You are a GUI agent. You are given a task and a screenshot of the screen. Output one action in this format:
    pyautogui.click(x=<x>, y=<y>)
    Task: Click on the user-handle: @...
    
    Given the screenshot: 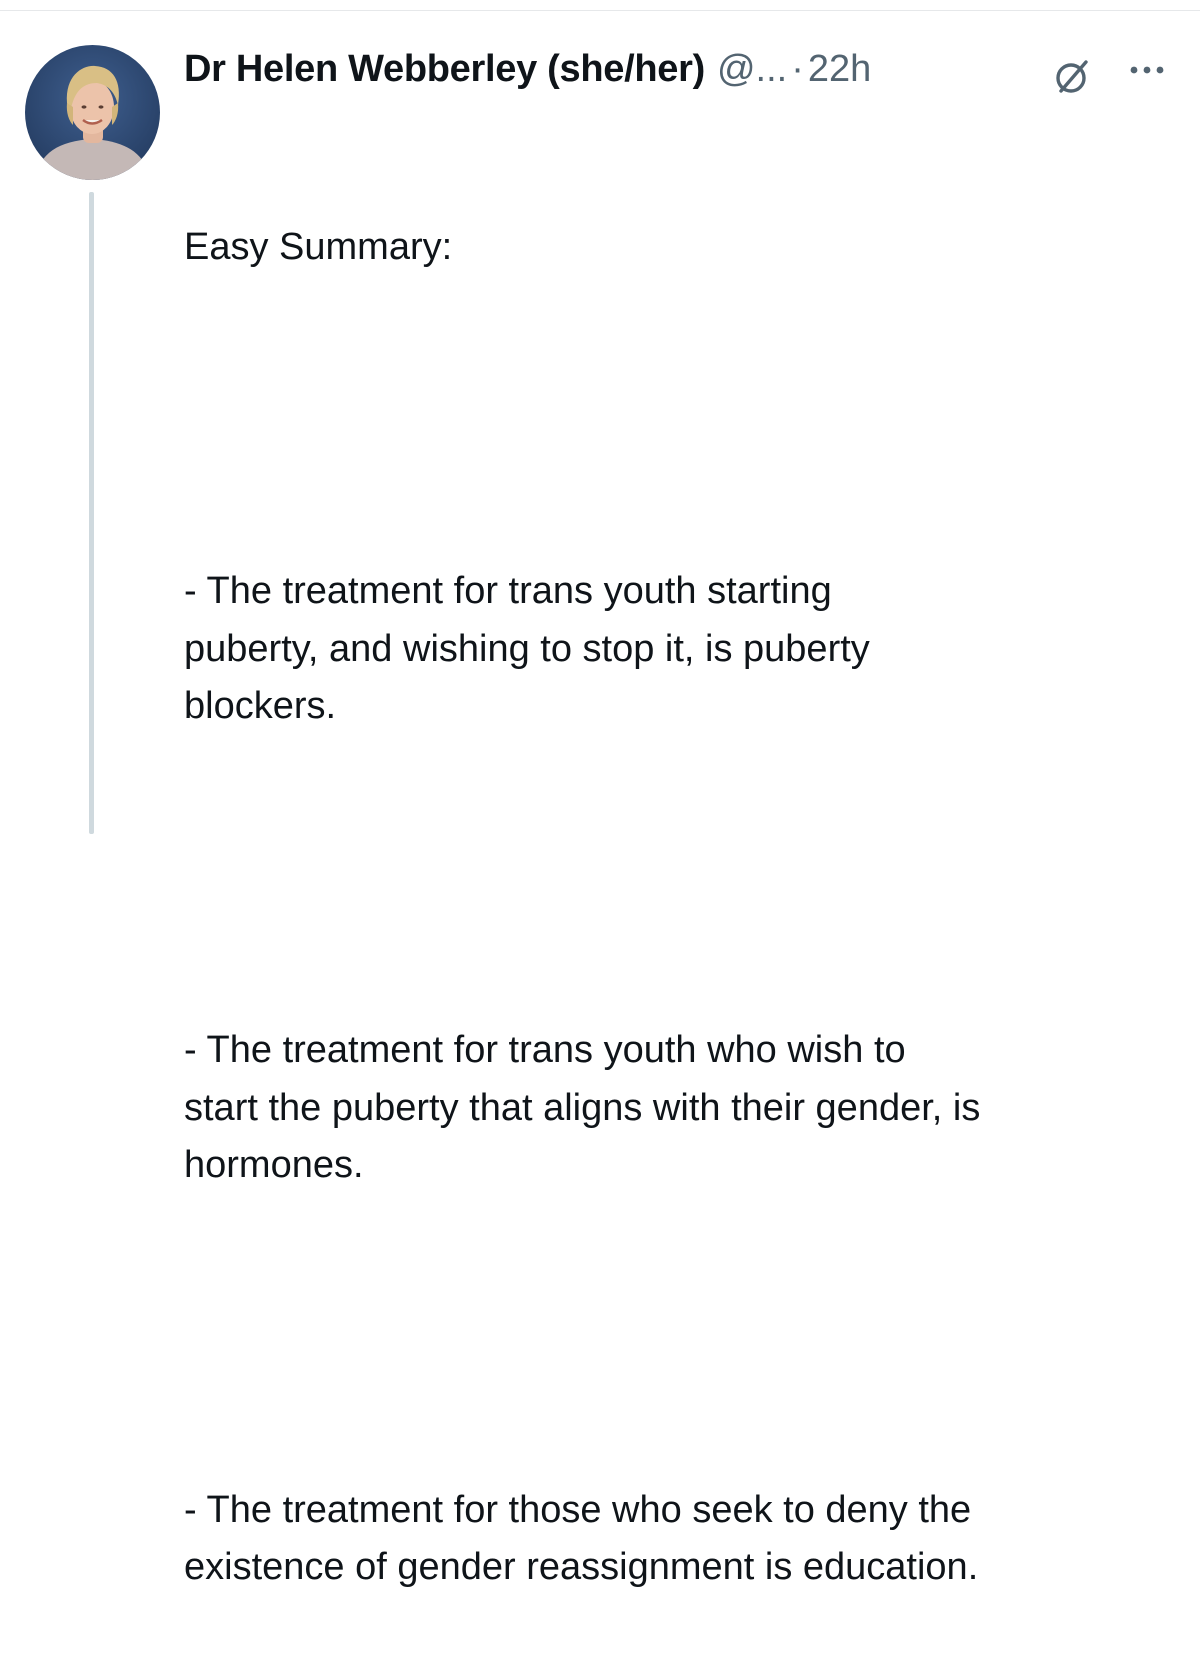 What is the action you would take?
    pyautogui.click(x=752, y=69)
    